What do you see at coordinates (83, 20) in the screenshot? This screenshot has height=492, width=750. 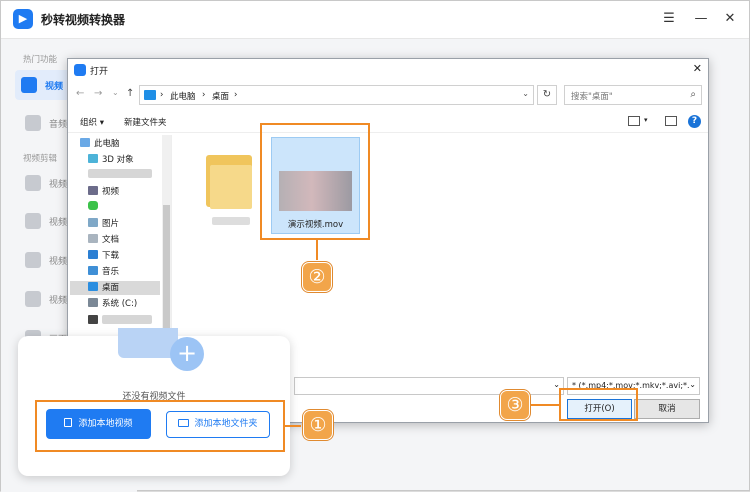 I see `app-title: 秒转视频转换器` at bounding box center [83, 20].